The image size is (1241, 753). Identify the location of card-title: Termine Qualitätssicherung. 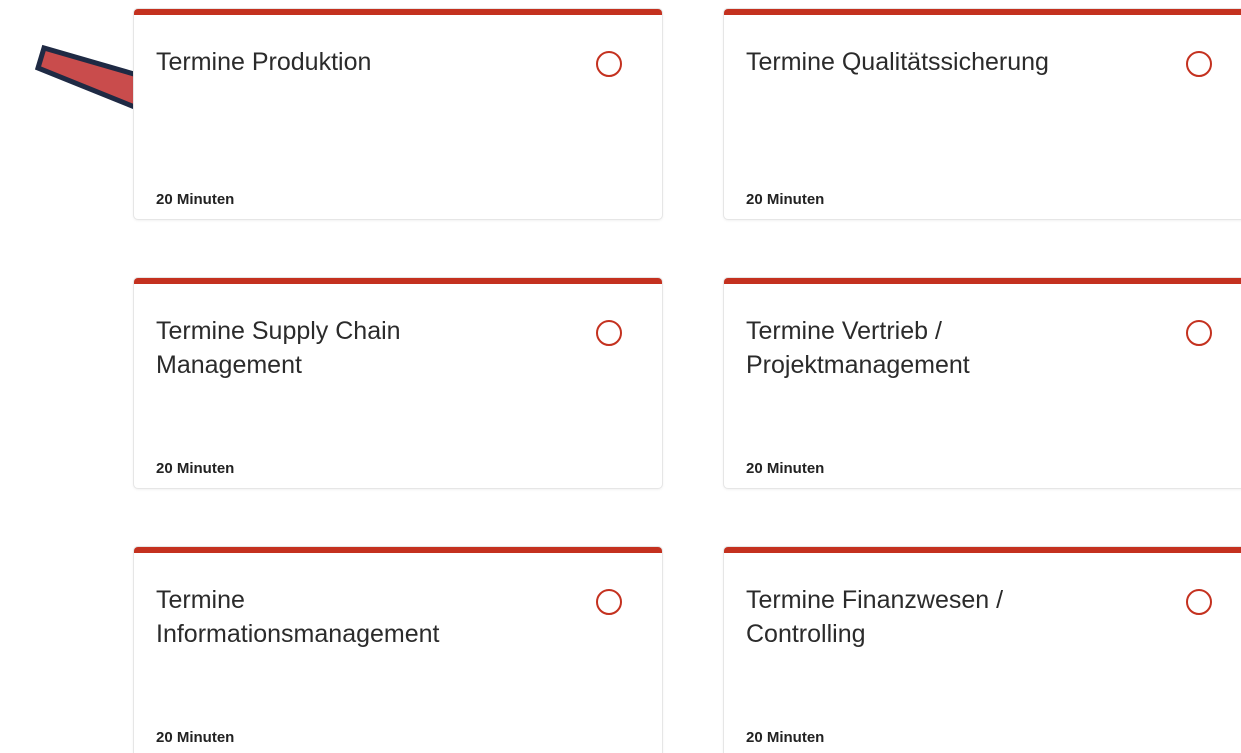
(897, 62).